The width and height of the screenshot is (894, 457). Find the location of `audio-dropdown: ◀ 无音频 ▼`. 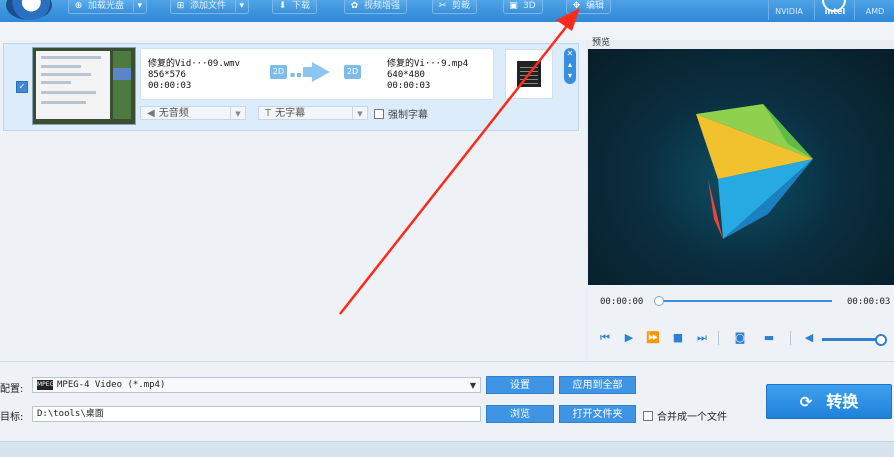

audio-dropdown: ◀ 无音频 ▼ is located at coordinates (193, 113).